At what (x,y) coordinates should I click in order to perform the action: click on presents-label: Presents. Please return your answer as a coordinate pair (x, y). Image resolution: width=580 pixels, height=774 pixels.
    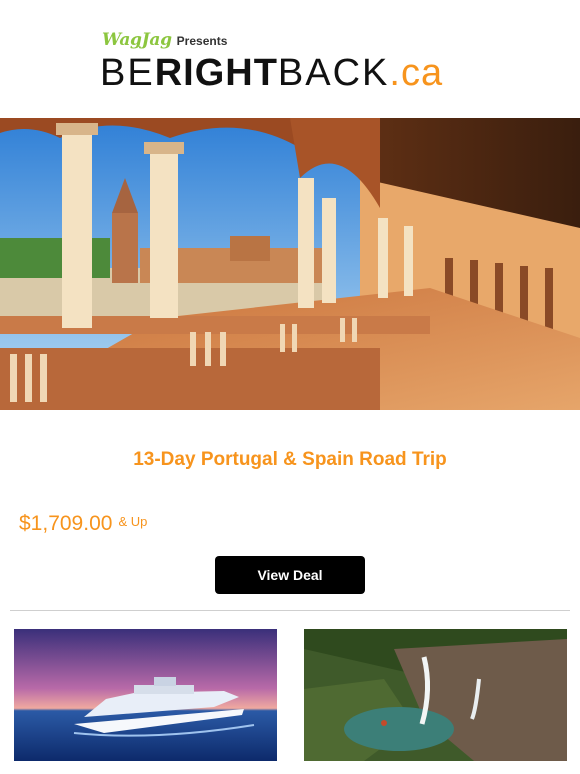
    Looking at the image, I should click on (202, 41).